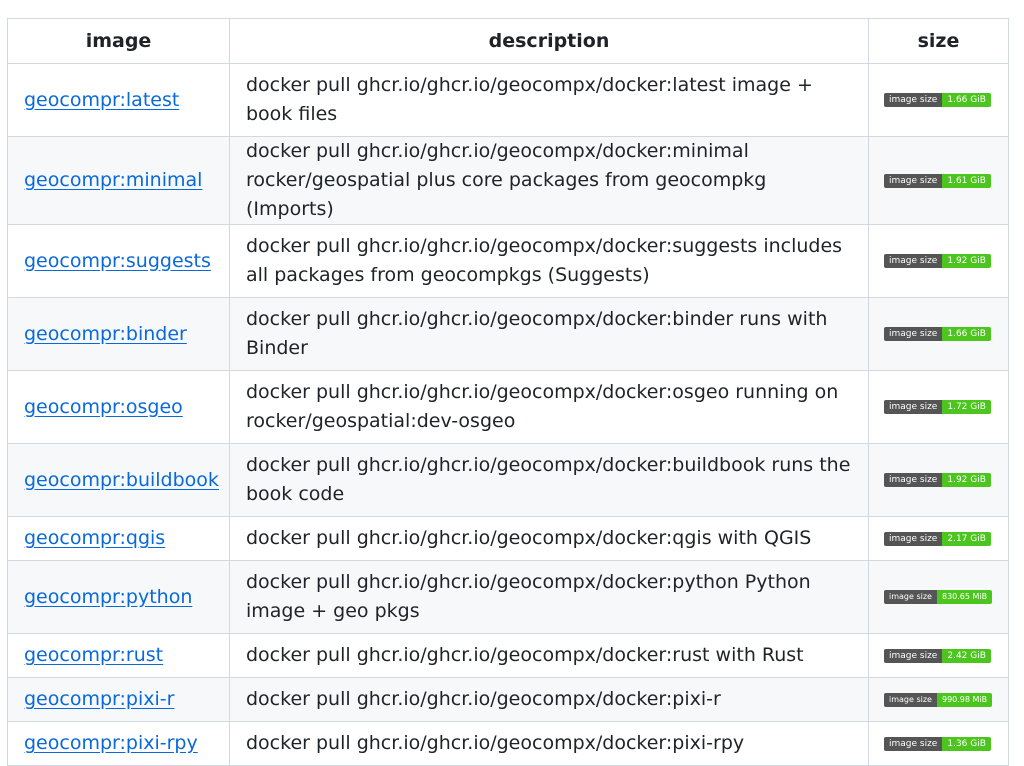 This screenshot has height=766, width=1024. I want to click on image-link: geocompr:pixi-rpy, so click(111, 743).